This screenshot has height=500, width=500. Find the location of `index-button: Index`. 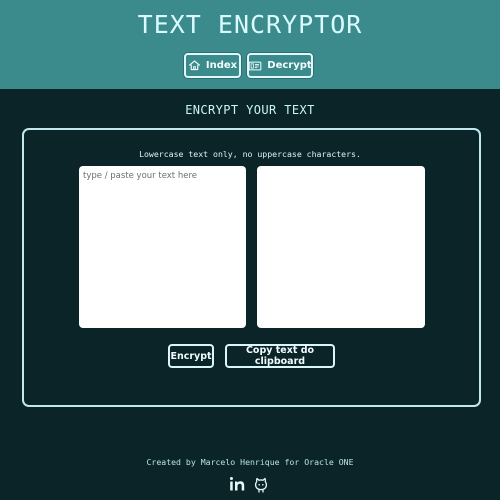

index-button: Index is located at coordinates (212, 65).